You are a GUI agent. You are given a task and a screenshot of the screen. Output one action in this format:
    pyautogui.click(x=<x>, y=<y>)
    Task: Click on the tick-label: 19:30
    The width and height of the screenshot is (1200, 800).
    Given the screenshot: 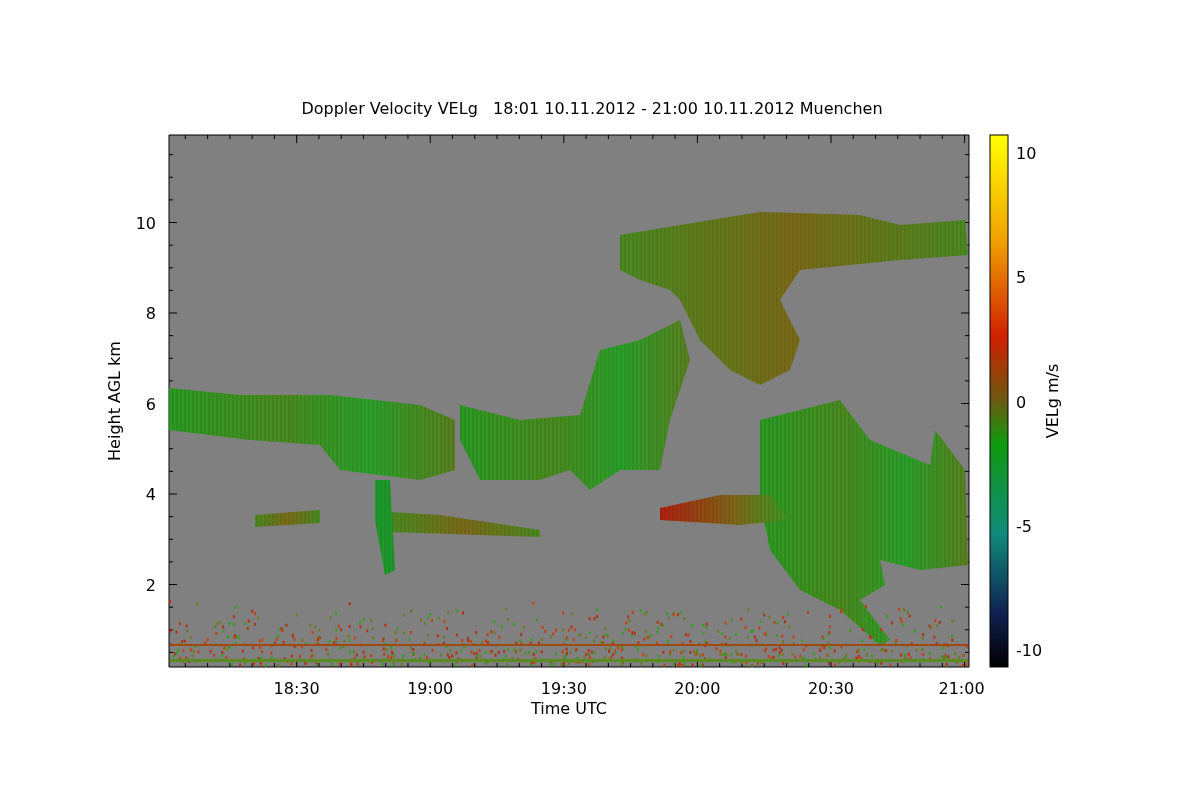 What is the action you would take?
    pyautogui.click(x=563, y=688)
    